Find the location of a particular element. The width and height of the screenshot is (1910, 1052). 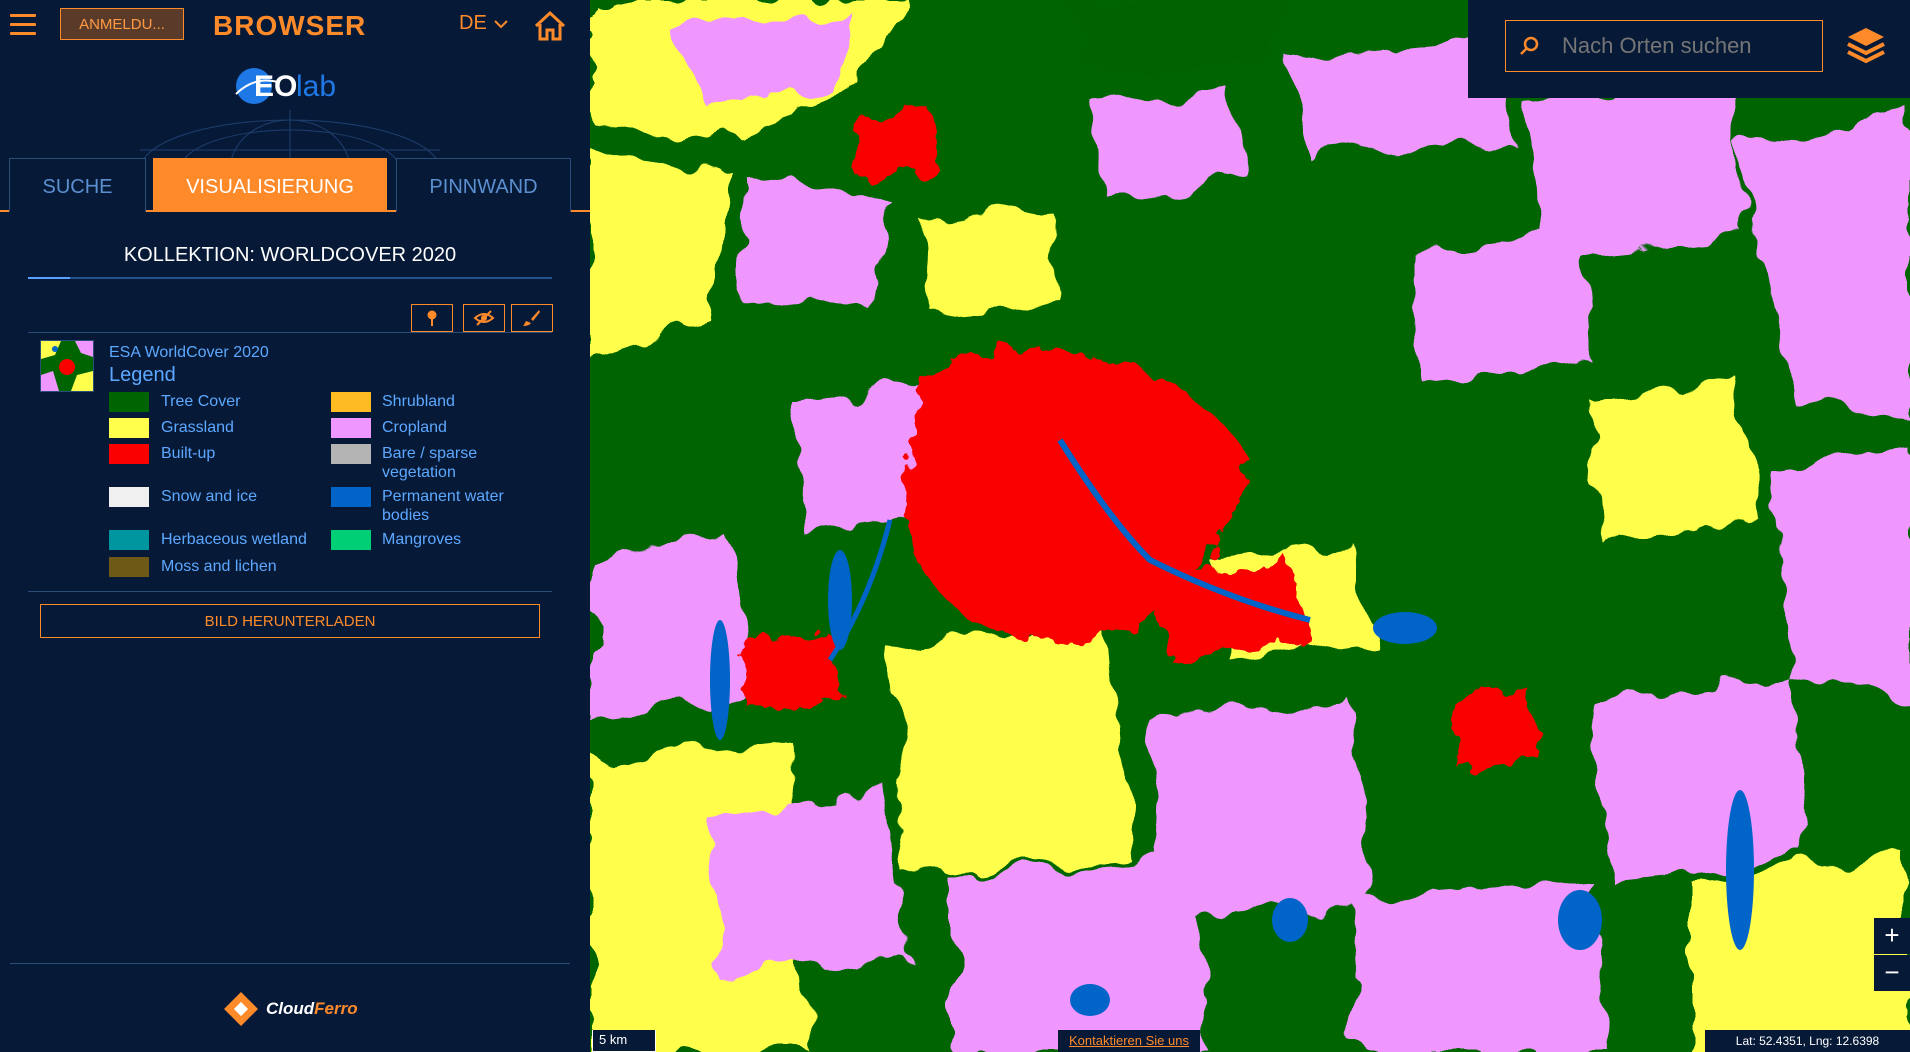

zoom-in-button: + is located at coordinates (1892, 936).